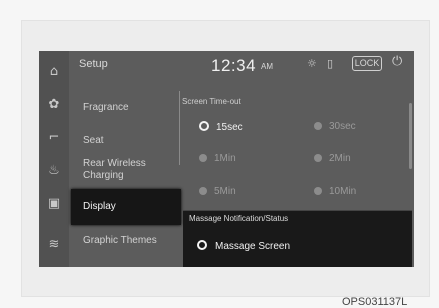 This screenshot has height=308, width=439. Describe the element at coordinates (234, 65) in the screenshot. I see `clock-time: 12:34` at that location.